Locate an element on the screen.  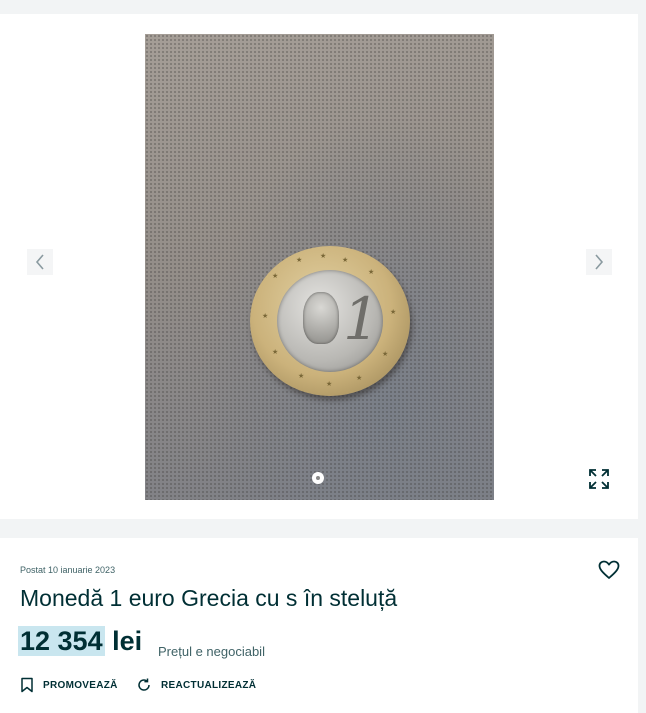
chevron-left-icon is located at coordinates (39, 262).